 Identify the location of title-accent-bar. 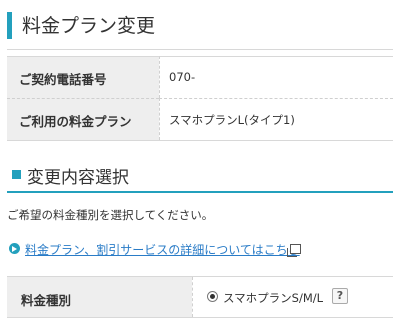
(9, 25).